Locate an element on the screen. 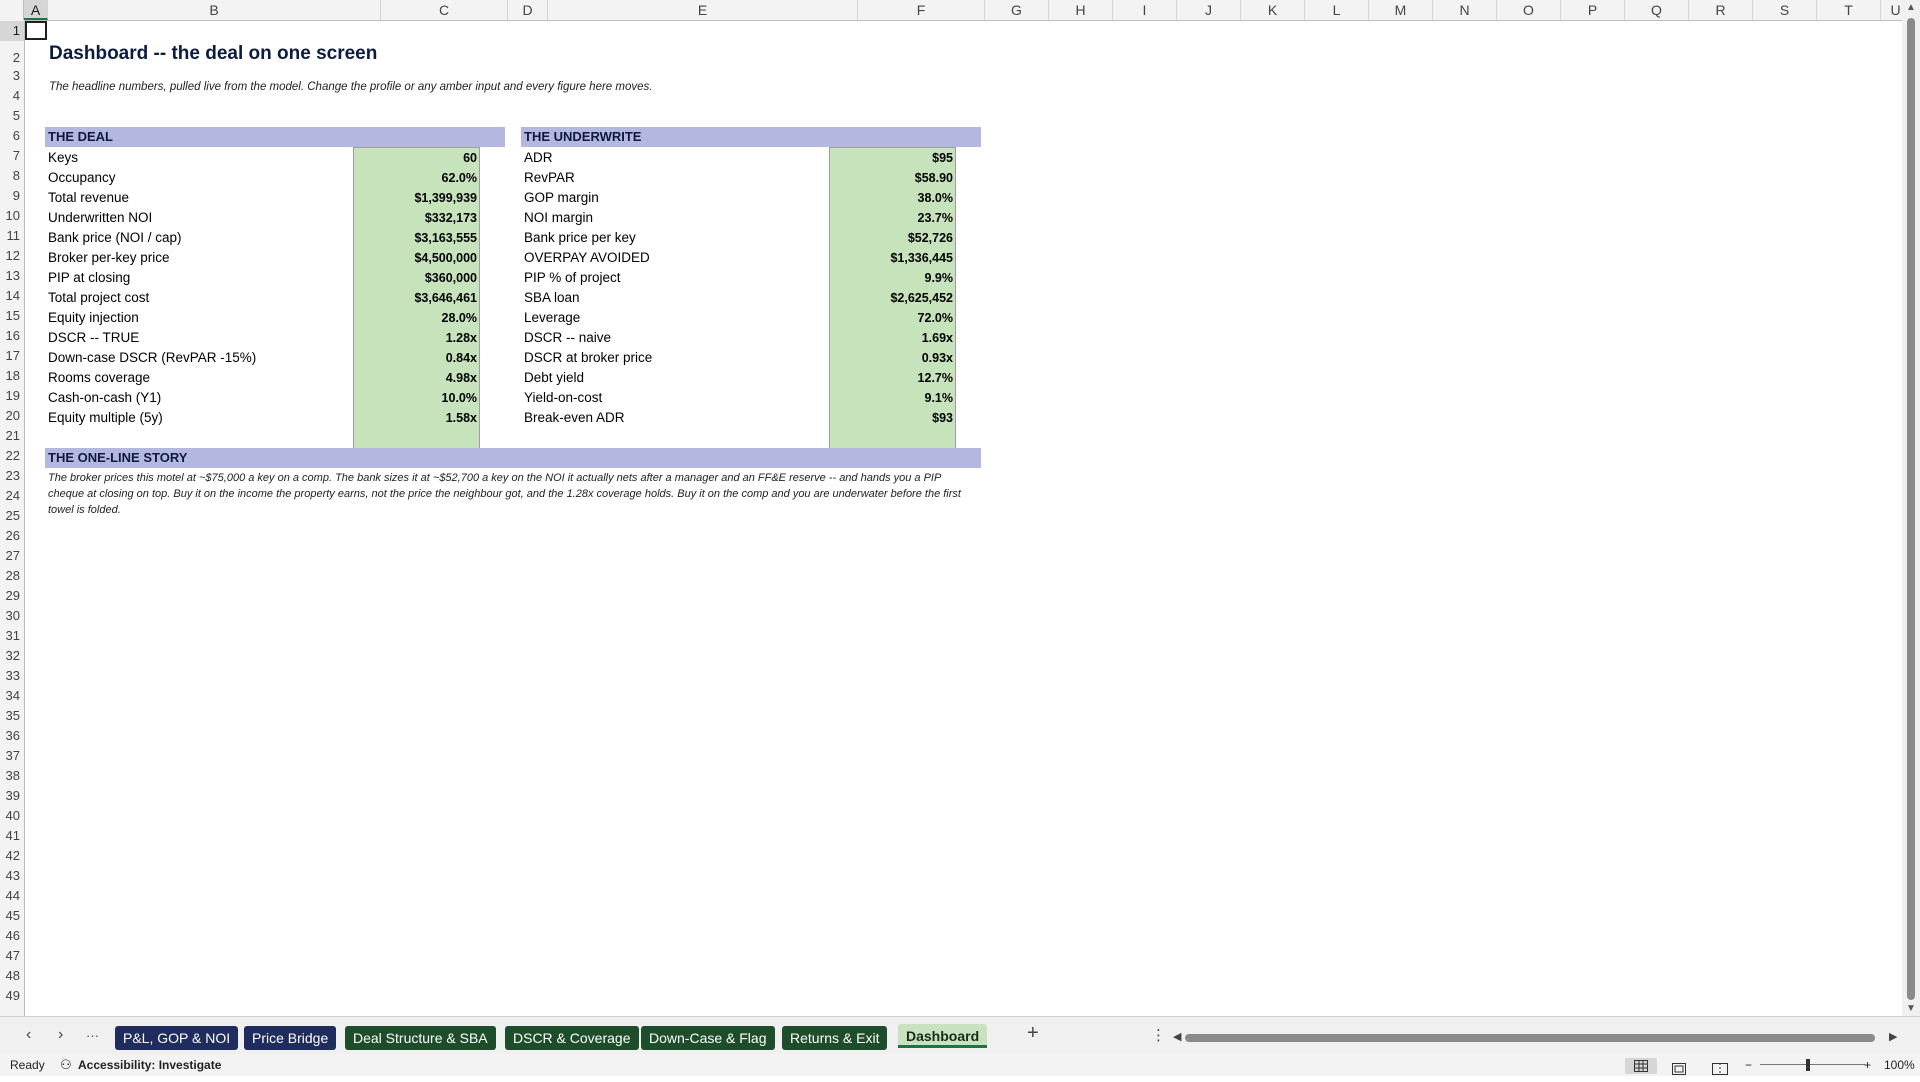 This screenshot has height=1082, width=1920. underwrite-row-value: 0.93x is located at coordinates (892, 358).